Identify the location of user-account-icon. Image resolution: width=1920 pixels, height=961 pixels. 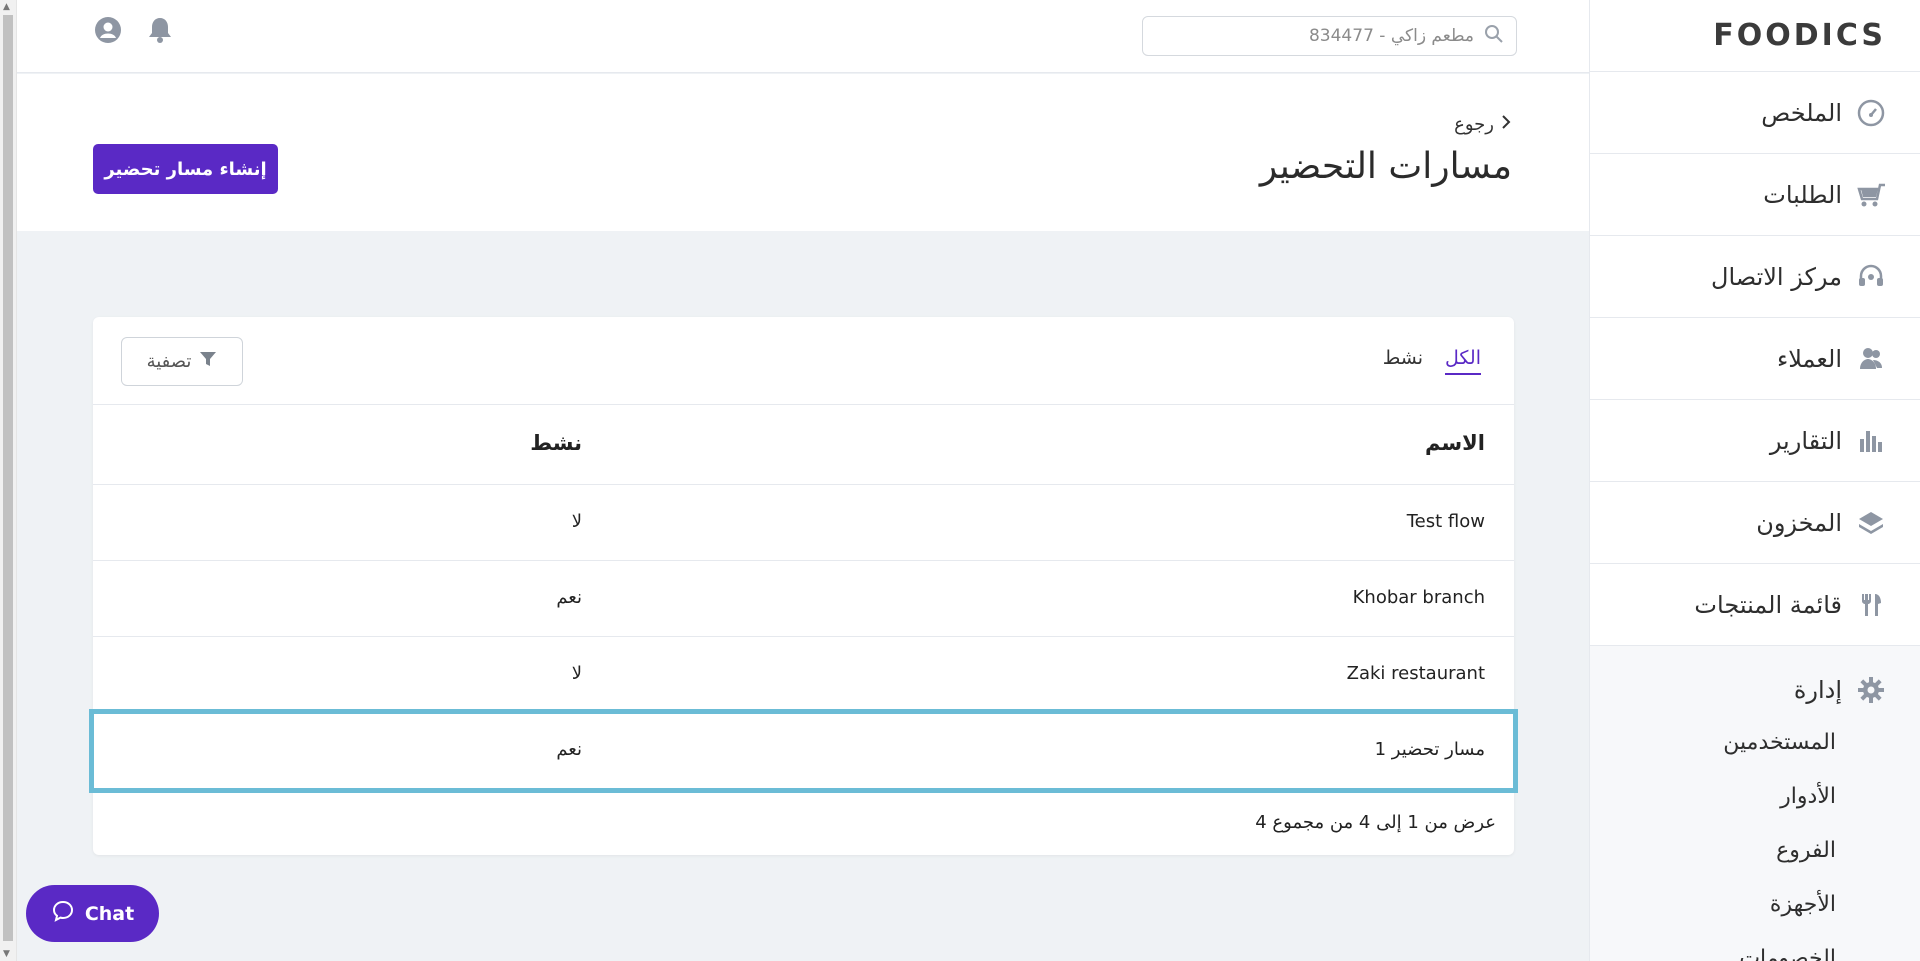
(108, 30).